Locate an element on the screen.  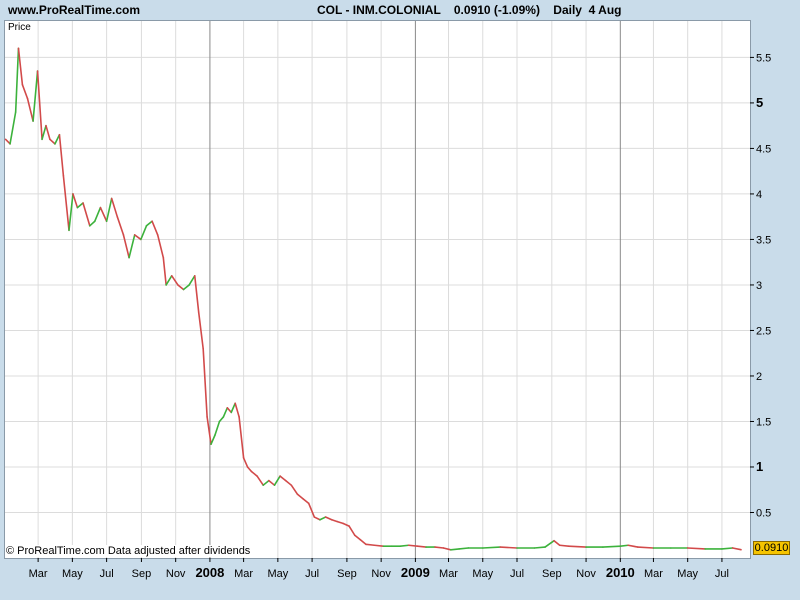
y-tick-label: 3 is located at coordinates (759, 286).